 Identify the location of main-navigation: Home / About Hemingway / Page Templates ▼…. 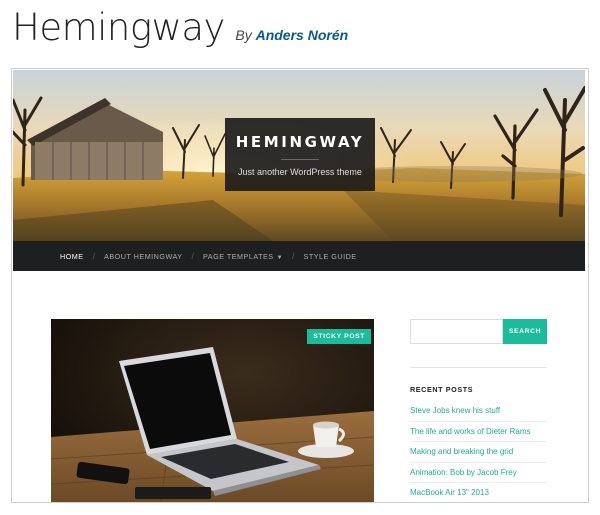
(299, 256).